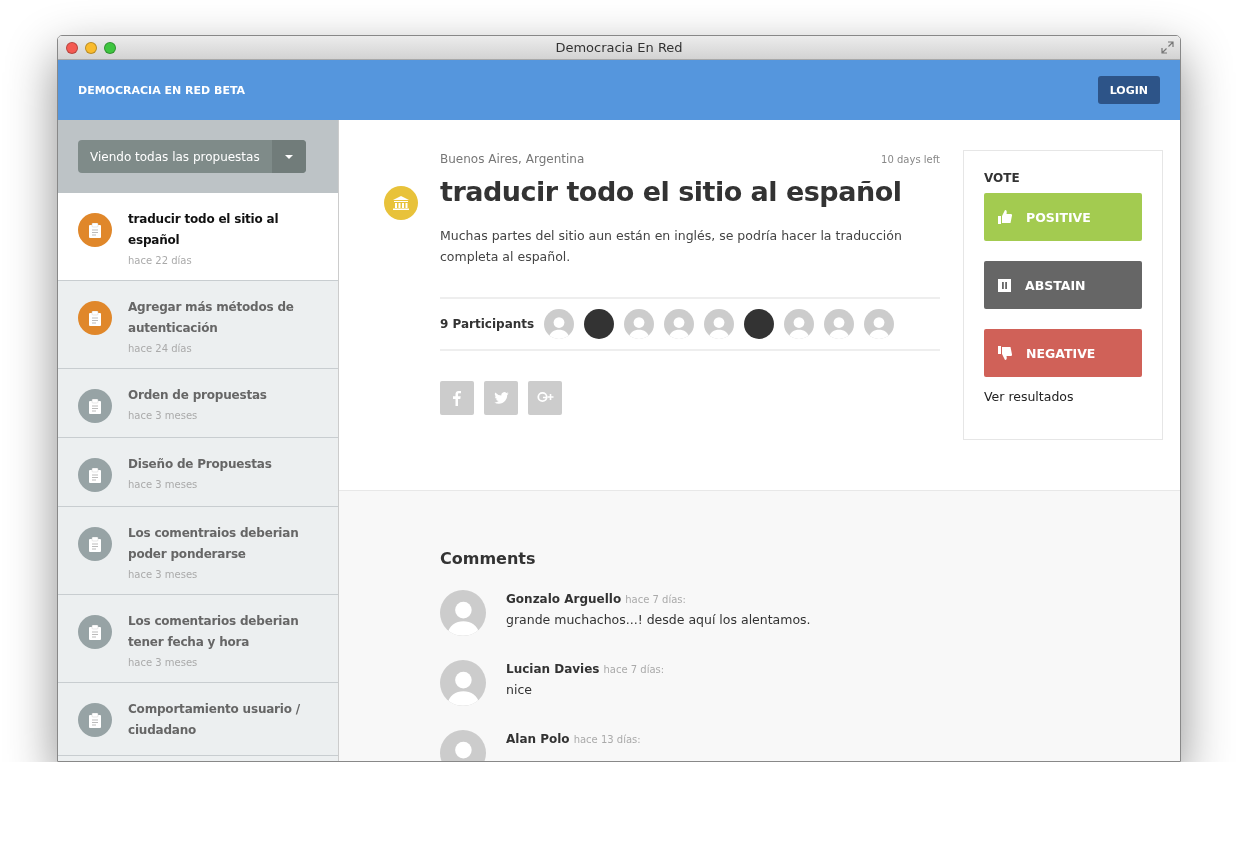  I want to click on comment-author: Lucian Davies, so click(553, 669).